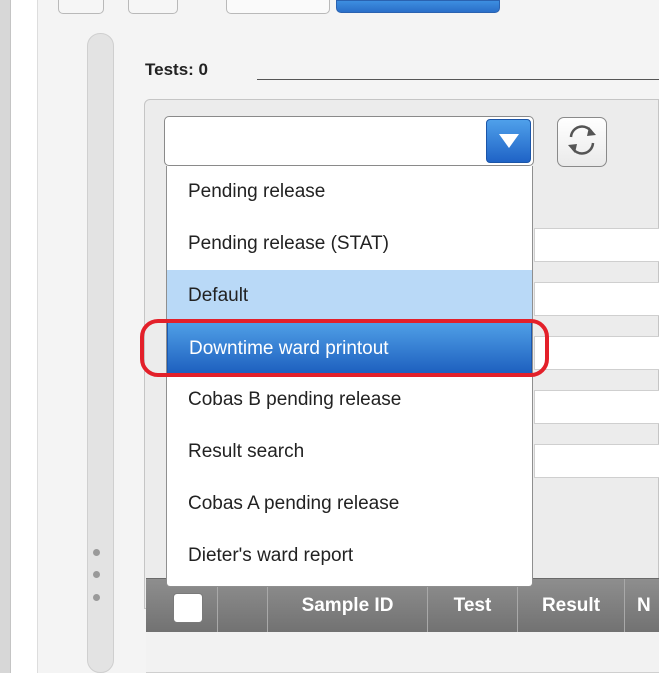  I want to click on column-header-result: Result, so click(570, 606).